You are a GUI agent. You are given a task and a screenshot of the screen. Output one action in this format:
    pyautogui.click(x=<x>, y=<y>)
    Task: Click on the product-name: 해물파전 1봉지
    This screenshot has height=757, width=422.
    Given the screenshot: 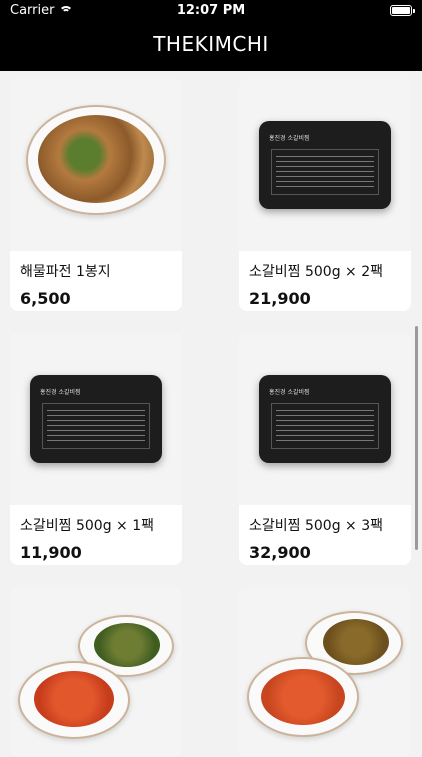 What is the action you would take?
    pyautogui.click(x=65, y=272)
    